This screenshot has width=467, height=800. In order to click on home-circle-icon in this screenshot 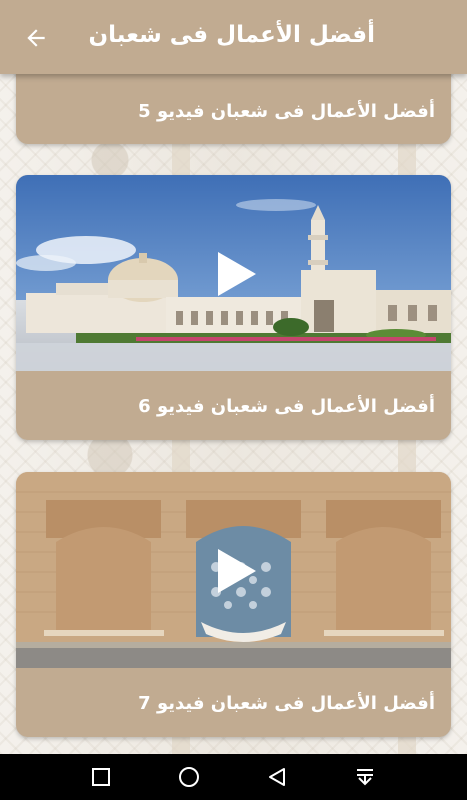, I will do `click(189, 777)`.